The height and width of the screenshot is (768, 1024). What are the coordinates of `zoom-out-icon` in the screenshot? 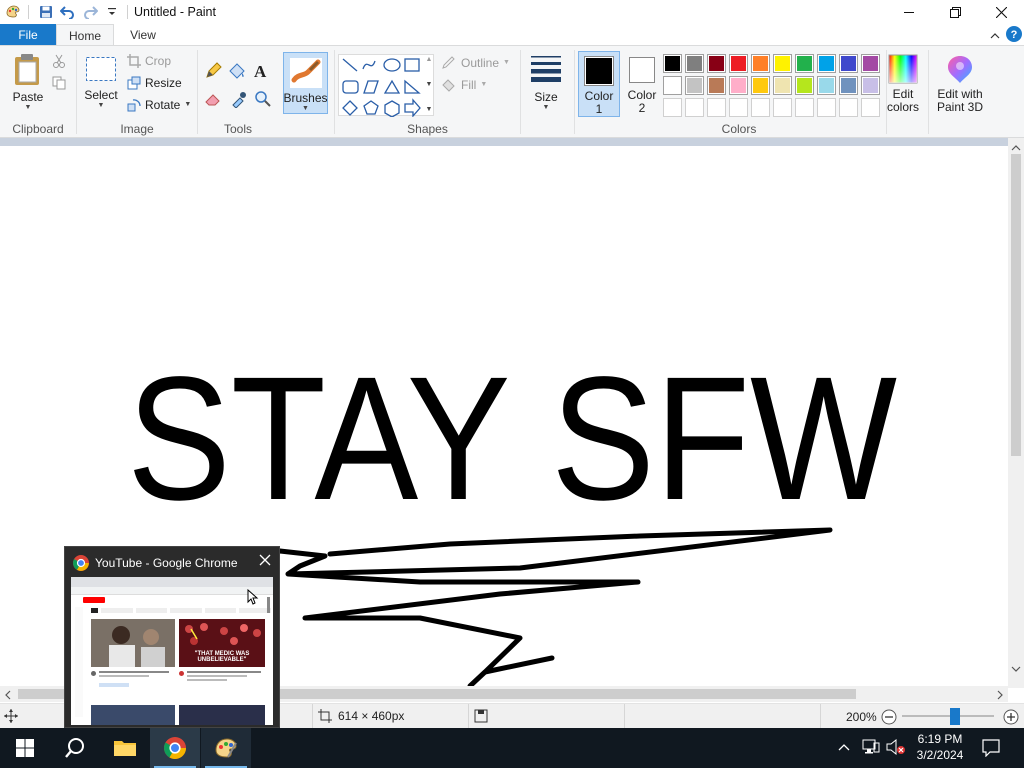 It's located at (889, 718).